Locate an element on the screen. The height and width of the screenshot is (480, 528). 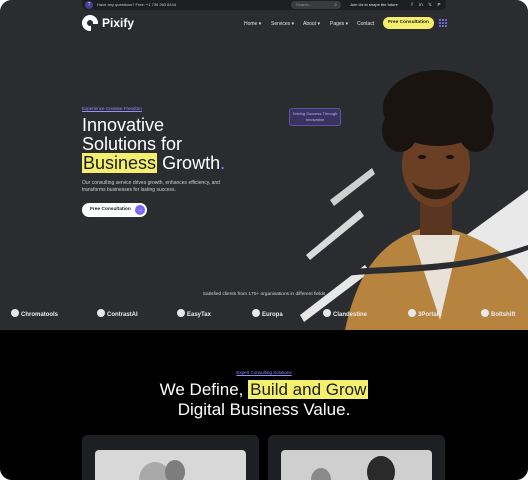
hero-consultation-button: Free Consultation → is located at coordinates (114, 210).